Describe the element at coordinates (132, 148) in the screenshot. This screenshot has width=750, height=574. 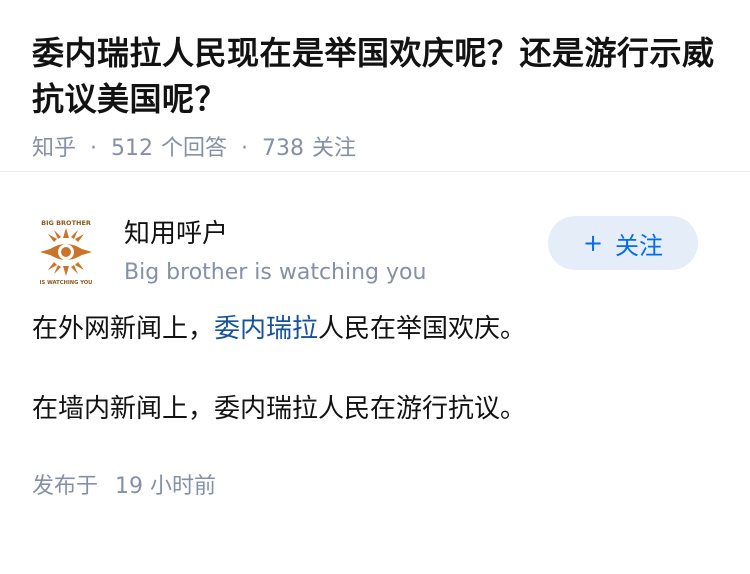
I see `answer-count: 512` at that location.